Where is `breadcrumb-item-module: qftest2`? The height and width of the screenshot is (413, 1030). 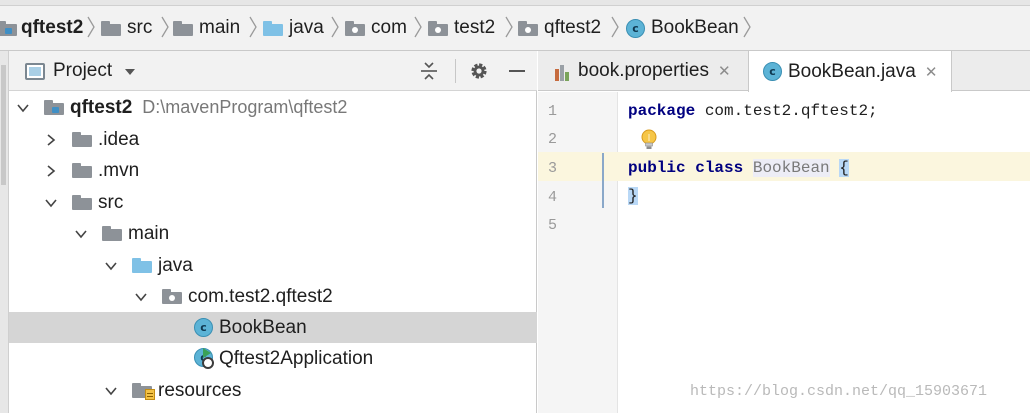 breadcrumb-item-module: qftest2 is located at coordinates (41, 28).